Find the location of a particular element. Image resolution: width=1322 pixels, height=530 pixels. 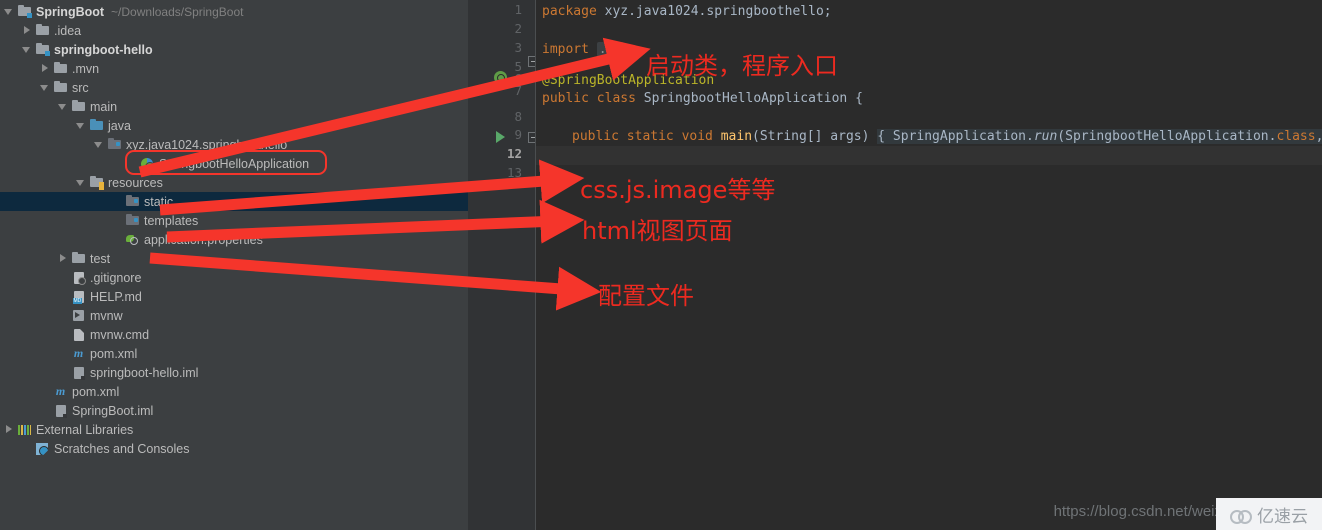

annotation-label: 启动类，程序入口 is located at coordinates (742, 66).